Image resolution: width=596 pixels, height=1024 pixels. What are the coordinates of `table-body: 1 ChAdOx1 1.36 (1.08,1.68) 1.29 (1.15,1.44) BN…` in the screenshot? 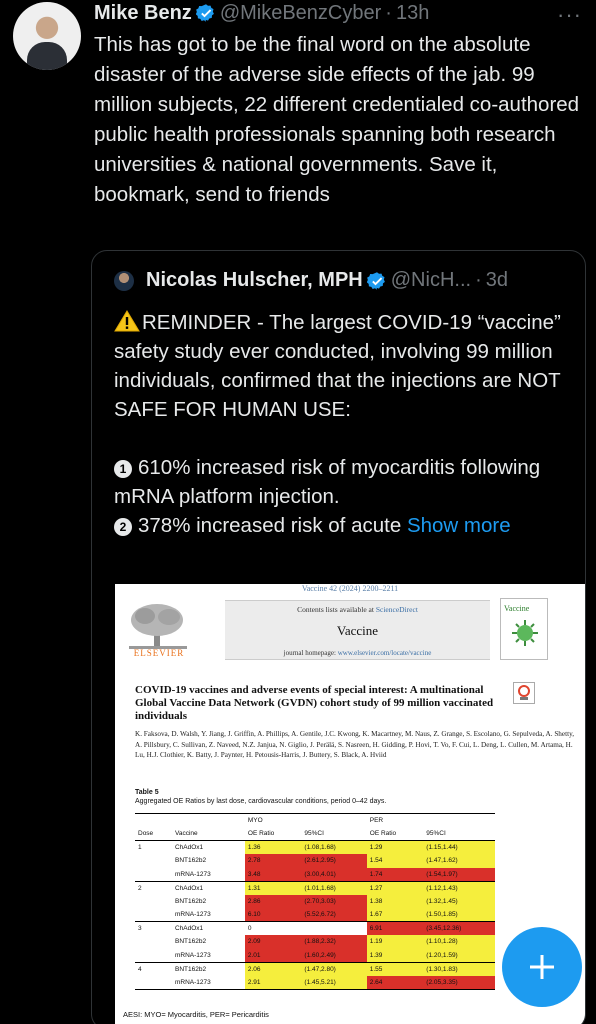 It's located at (315, 915).